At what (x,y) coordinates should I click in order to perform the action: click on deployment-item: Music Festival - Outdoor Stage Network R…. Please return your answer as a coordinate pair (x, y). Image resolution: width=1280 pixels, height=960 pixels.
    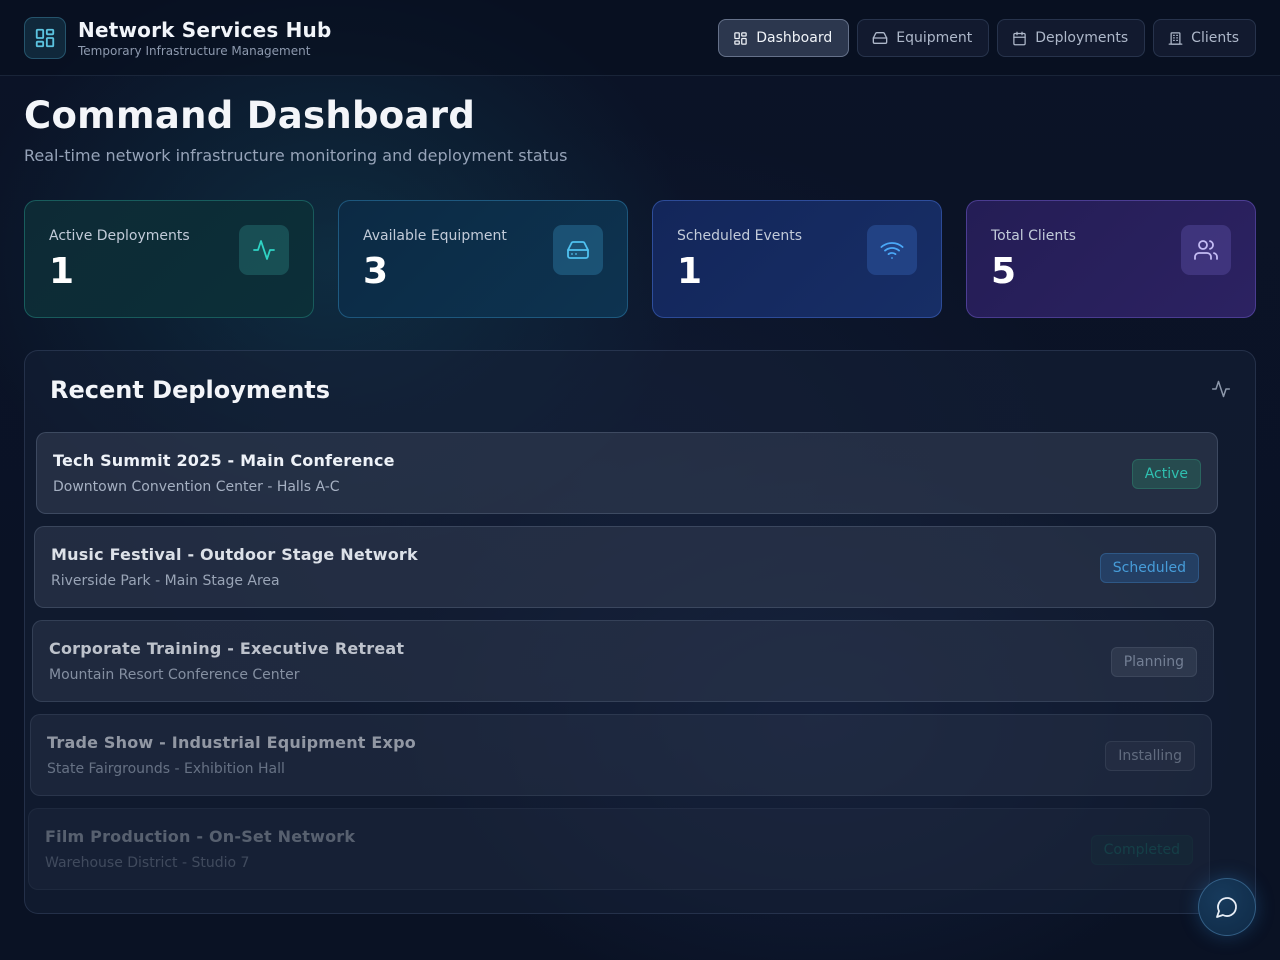
    Looking at the image, I should click on (625, 567).